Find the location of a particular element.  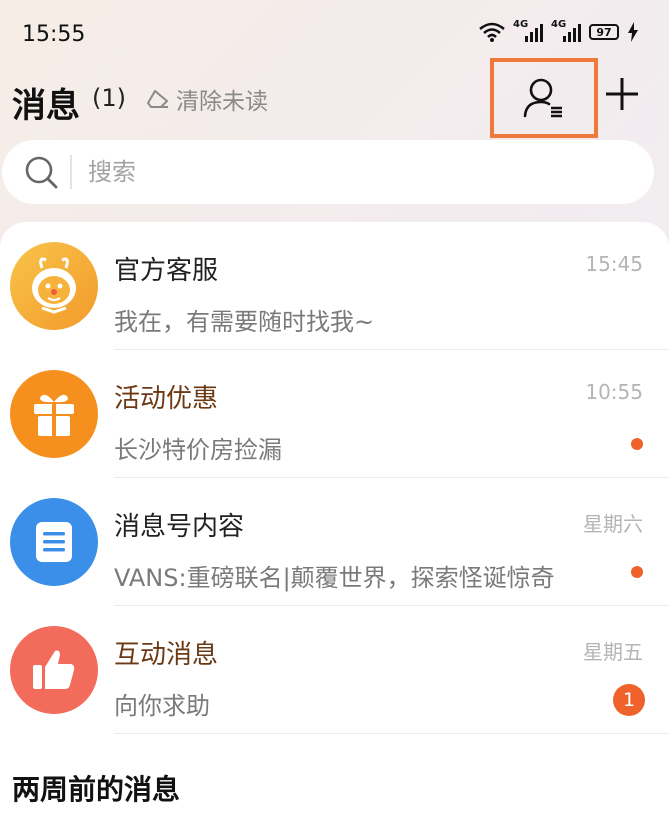

mascot-icon is located at coordinates (54, 285).